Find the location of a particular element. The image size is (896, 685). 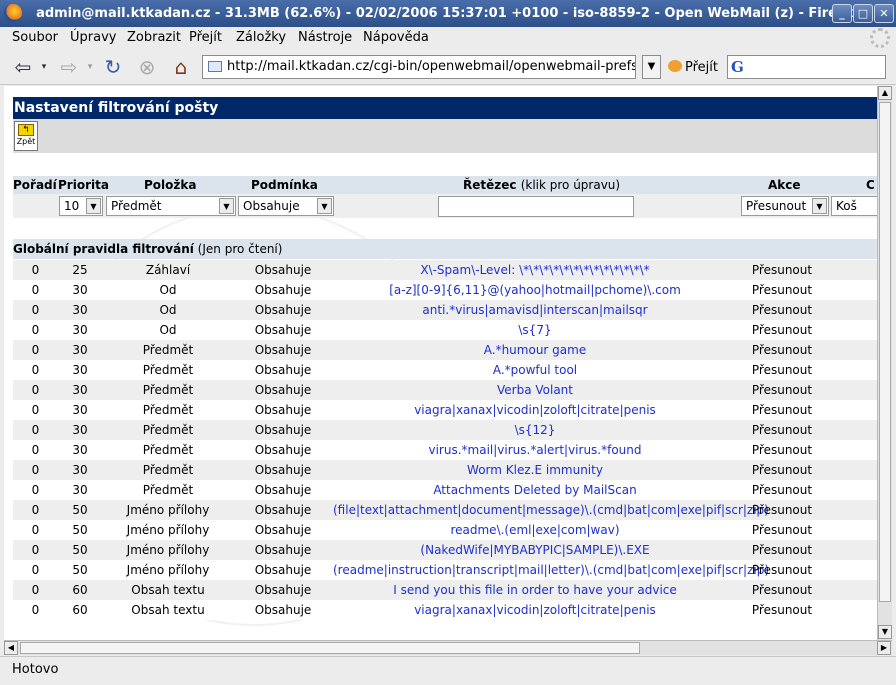

horizontal-scrollbar: ◀ ▶ is located at coordinates (448, 647).